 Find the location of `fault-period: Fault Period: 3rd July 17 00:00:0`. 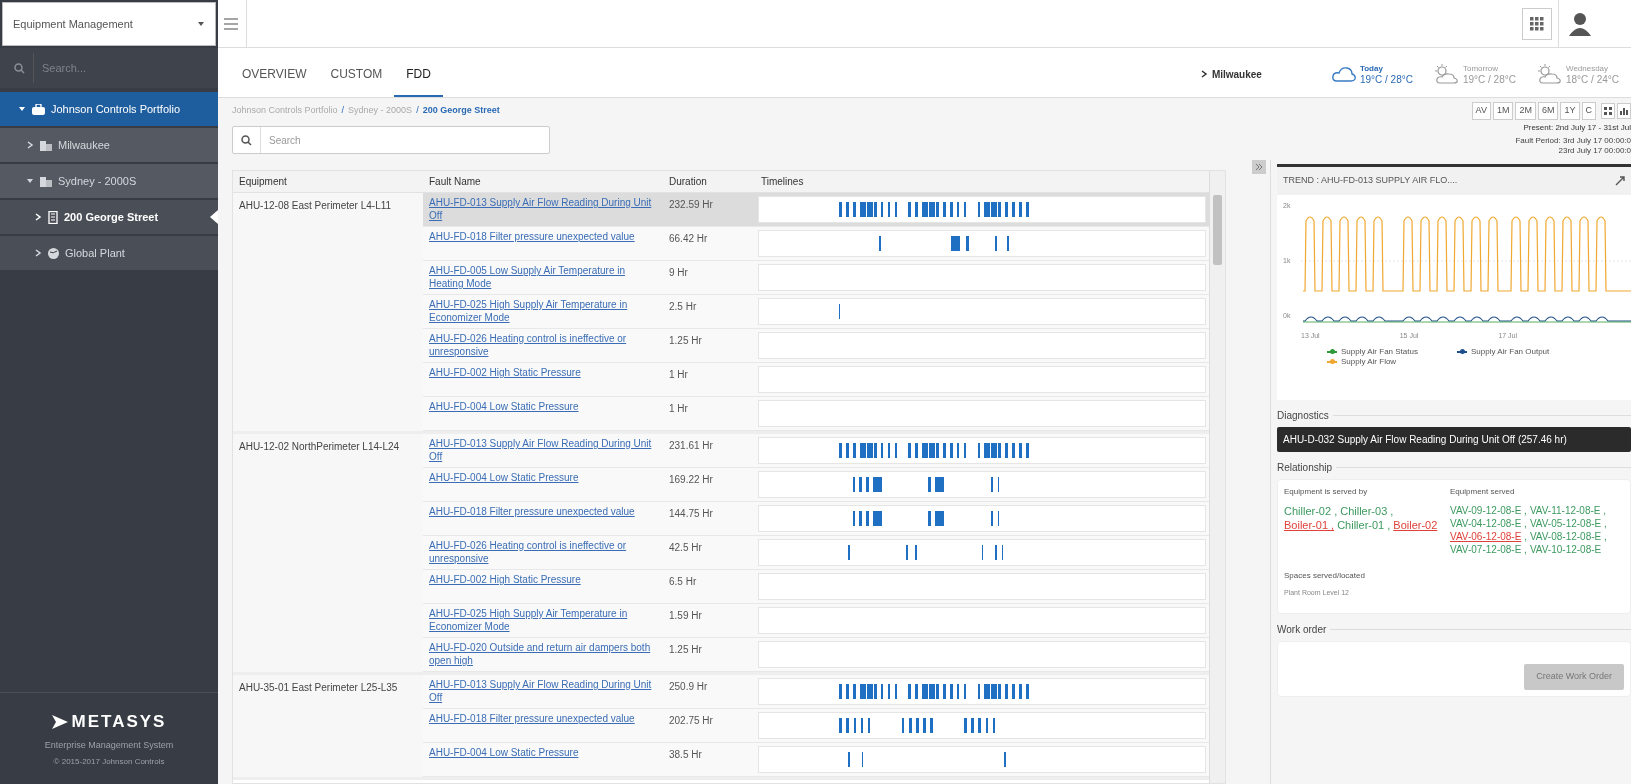

fault-period: Fault Period: 3rd July 17 00:00:0 is located at coordinates (1573, 141).